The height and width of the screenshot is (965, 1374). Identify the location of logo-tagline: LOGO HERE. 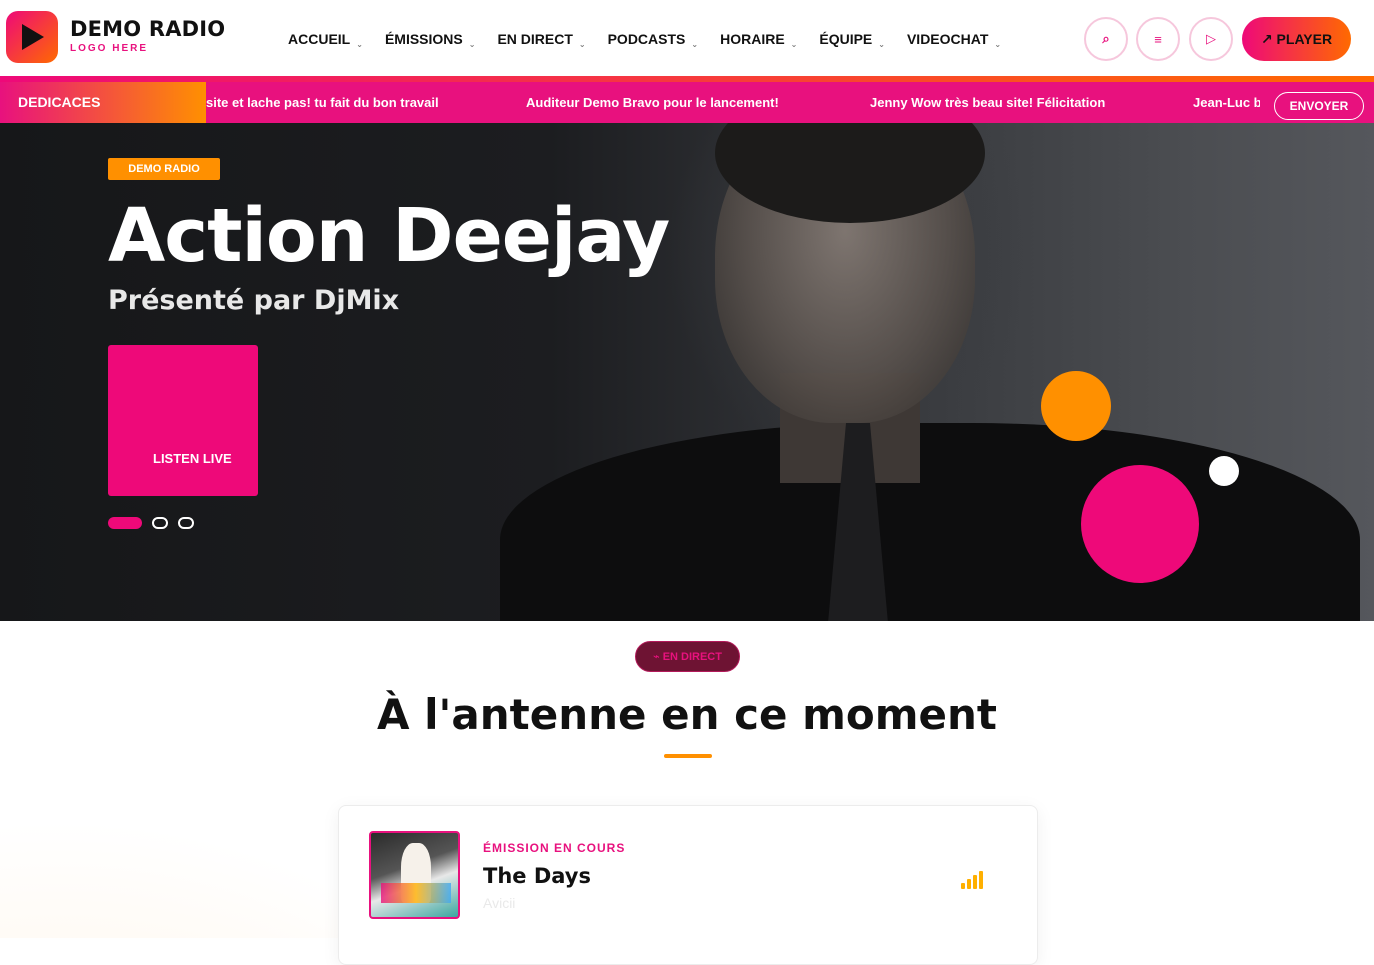
(109, 48).